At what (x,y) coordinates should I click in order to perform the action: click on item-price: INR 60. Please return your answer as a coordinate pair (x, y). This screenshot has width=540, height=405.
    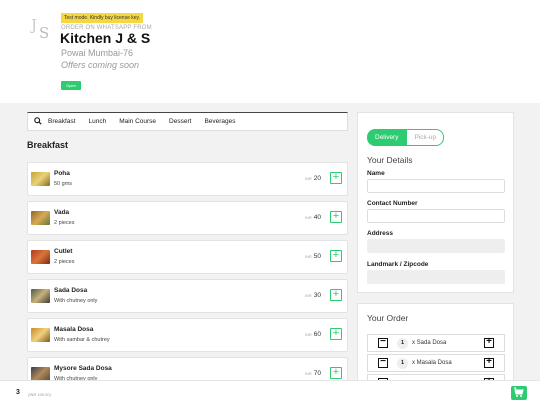
    Looking at the image, I should click on (313, 334).